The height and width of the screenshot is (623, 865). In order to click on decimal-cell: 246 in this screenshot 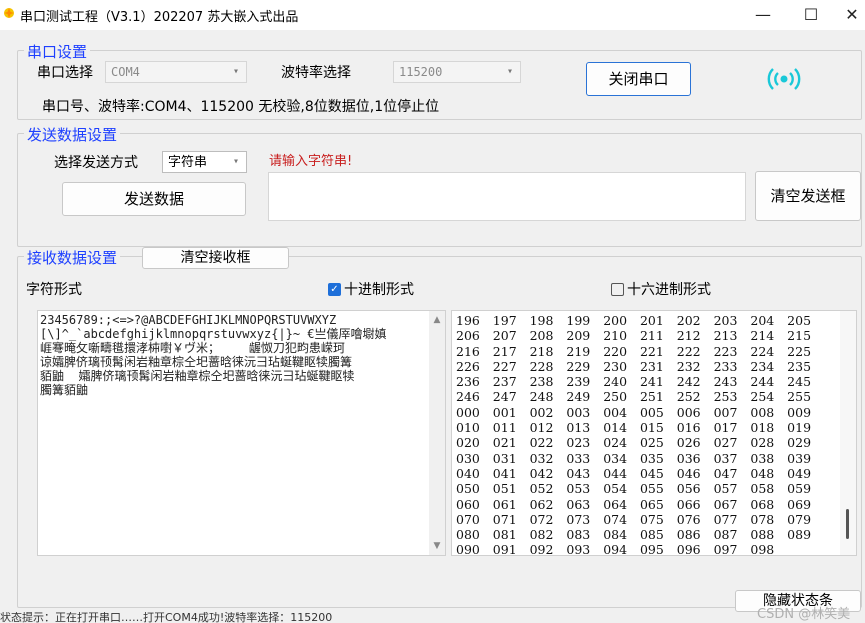, I will do `click(468, 397)`.